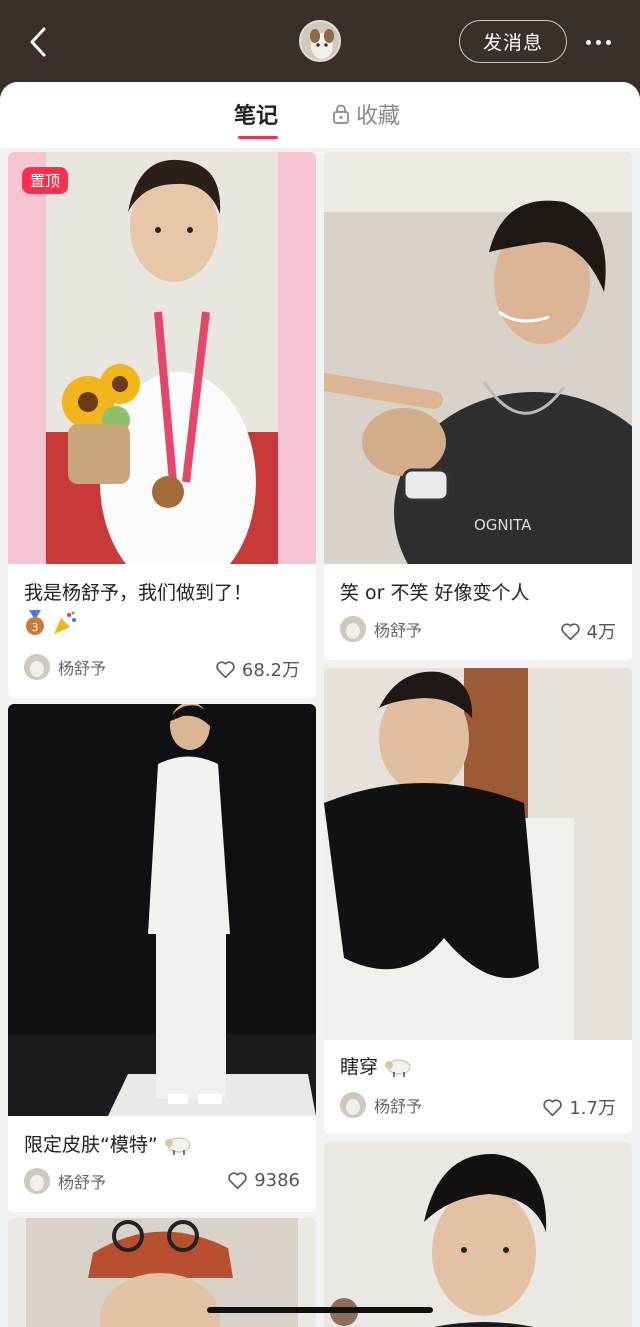  Describe the element at coordinates (320, 115) in the screenshot. I see `tab-bar: 笔记 收藏` at that location.